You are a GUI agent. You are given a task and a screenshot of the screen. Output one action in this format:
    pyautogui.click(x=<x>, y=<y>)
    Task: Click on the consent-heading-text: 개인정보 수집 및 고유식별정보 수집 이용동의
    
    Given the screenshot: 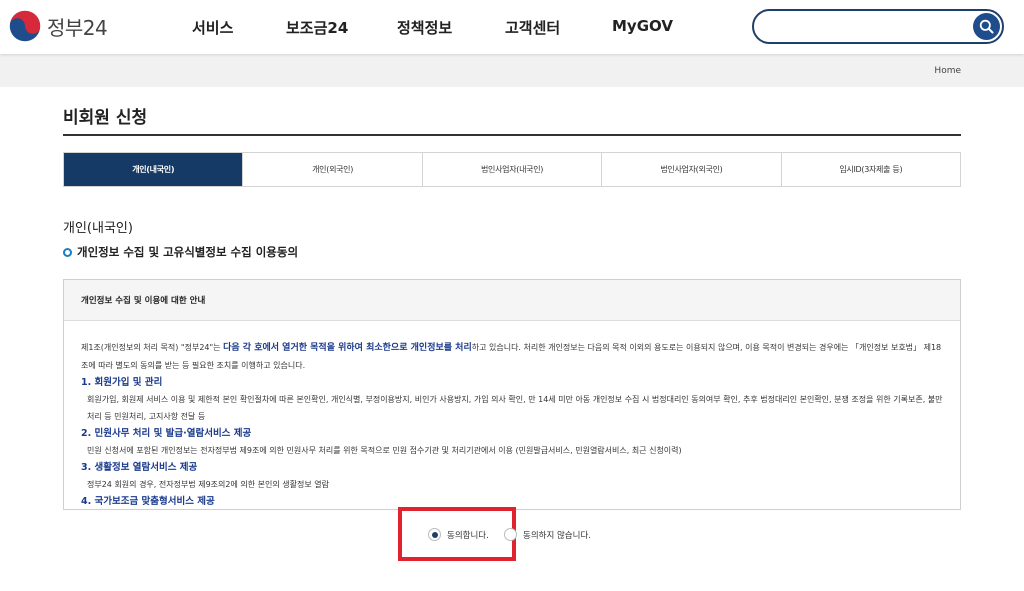 What is the action you would take?
    pyautogui.click(x=188, y=252)
    